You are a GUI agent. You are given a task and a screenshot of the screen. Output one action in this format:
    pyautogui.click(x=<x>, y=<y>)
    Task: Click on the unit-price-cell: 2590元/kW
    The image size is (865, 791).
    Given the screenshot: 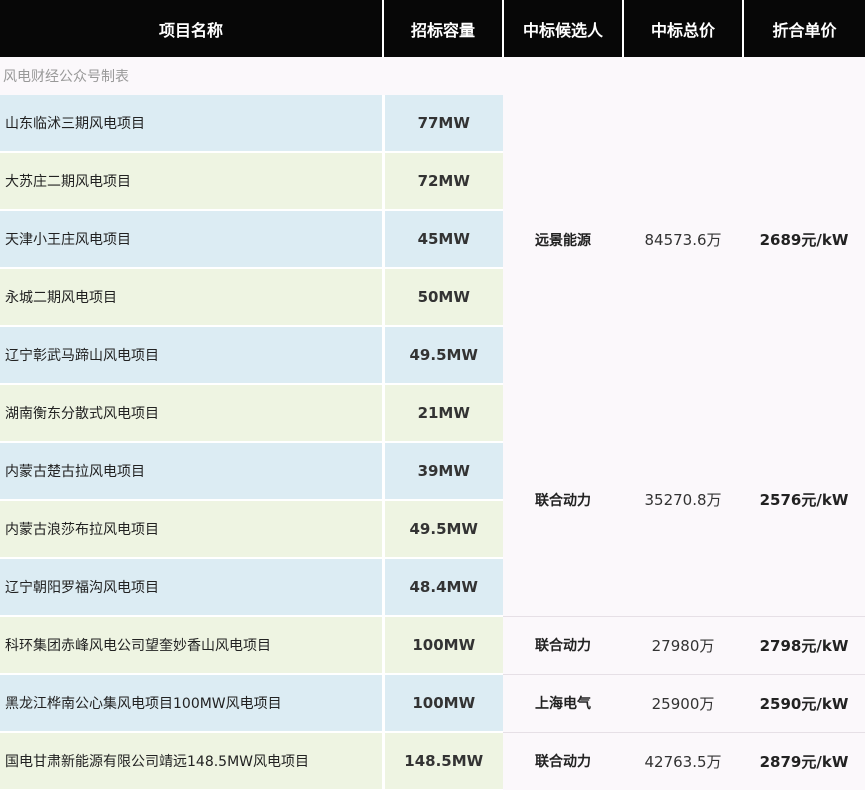 What is the action you would take?
    pyautogui.click(x=804, y=702)
    